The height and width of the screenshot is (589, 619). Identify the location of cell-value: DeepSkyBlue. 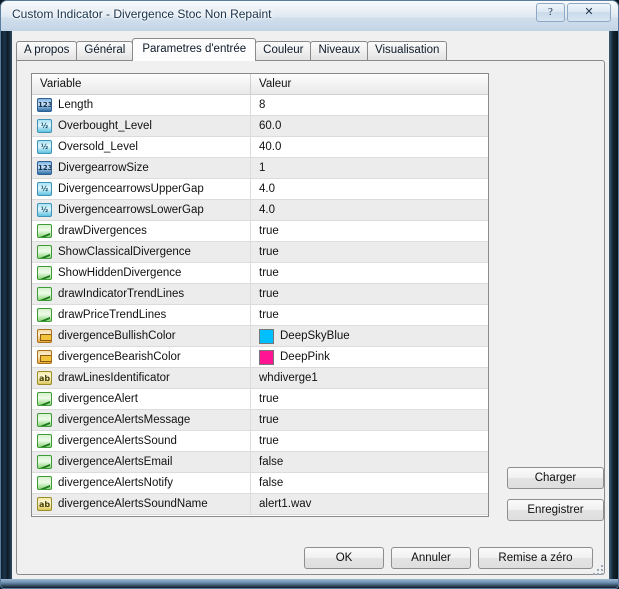
(369, 336).